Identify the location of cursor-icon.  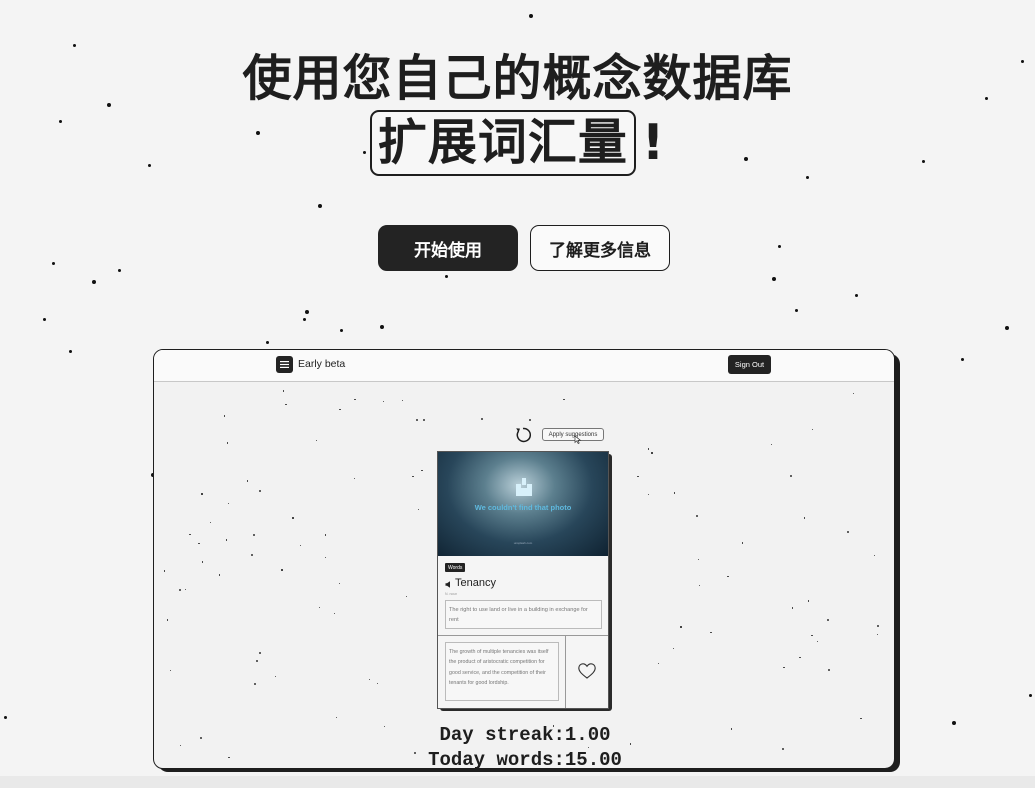
(578, 439).